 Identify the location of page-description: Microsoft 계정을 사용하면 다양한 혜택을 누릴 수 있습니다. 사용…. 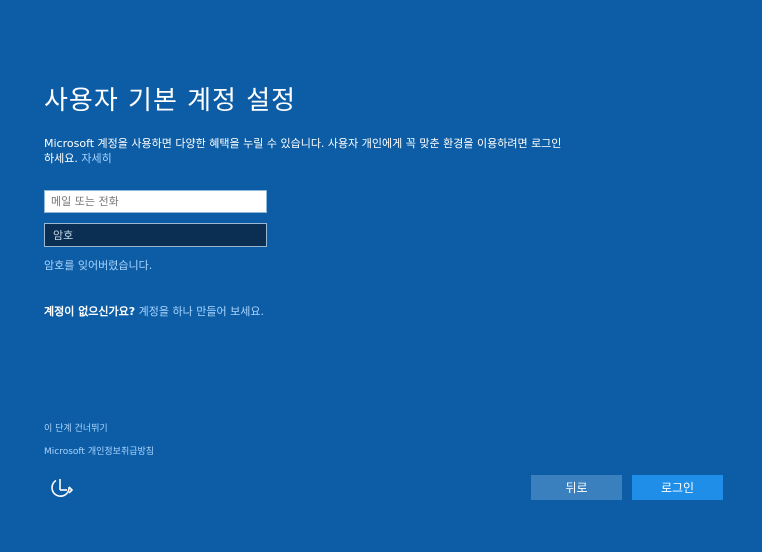
(304, 151).